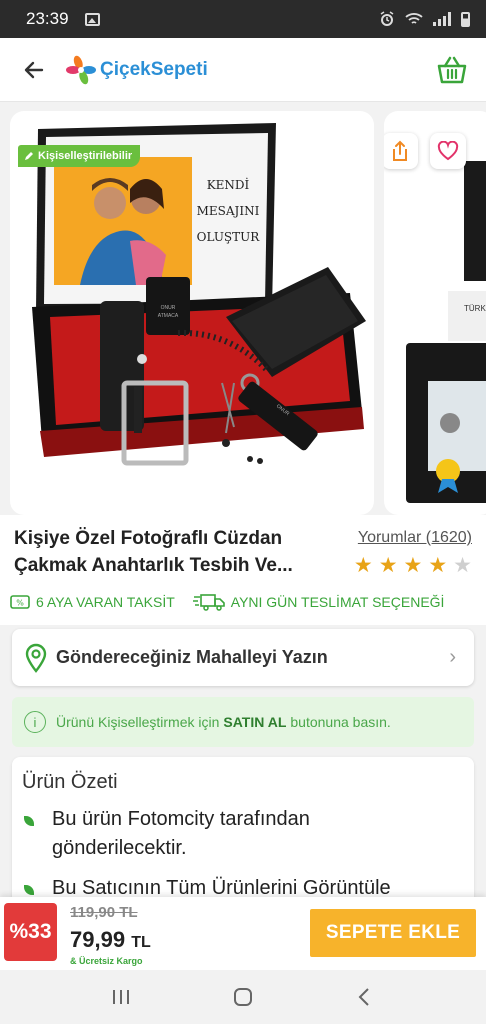  I want to click on installment-tag: % 6 AYA VARAN TAKSİT, so click(92, 602).